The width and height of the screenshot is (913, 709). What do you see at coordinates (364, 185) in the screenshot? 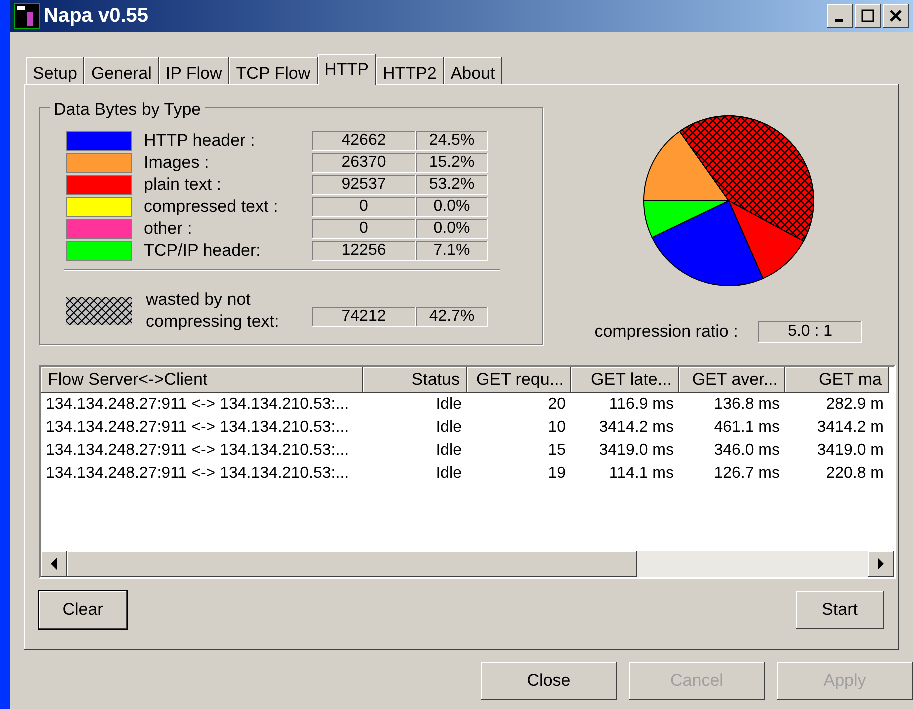
I see `bytes-value: 92537` at bounding box center [364, 185].